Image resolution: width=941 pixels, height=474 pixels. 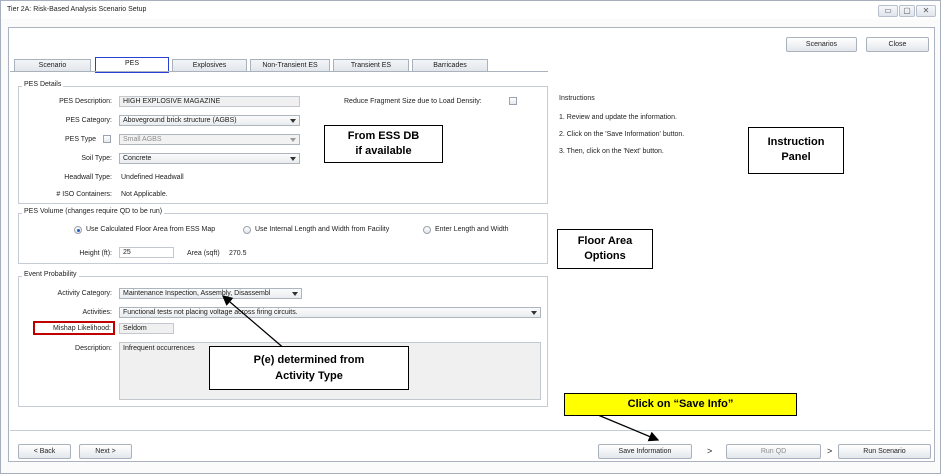 What do you see at coordinates (796, 157) in the screenshot?
I see `instruction-panel-callout-line2: Panel` at bounding box center [796, 157].